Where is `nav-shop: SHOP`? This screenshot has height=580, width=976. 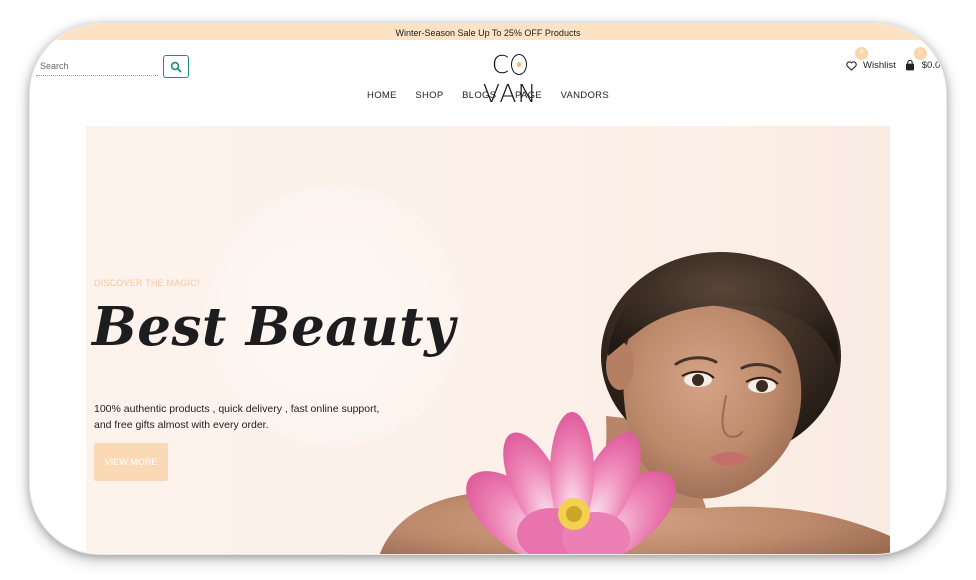
nav-shop: SHOP is located at coordinates (429, 95).